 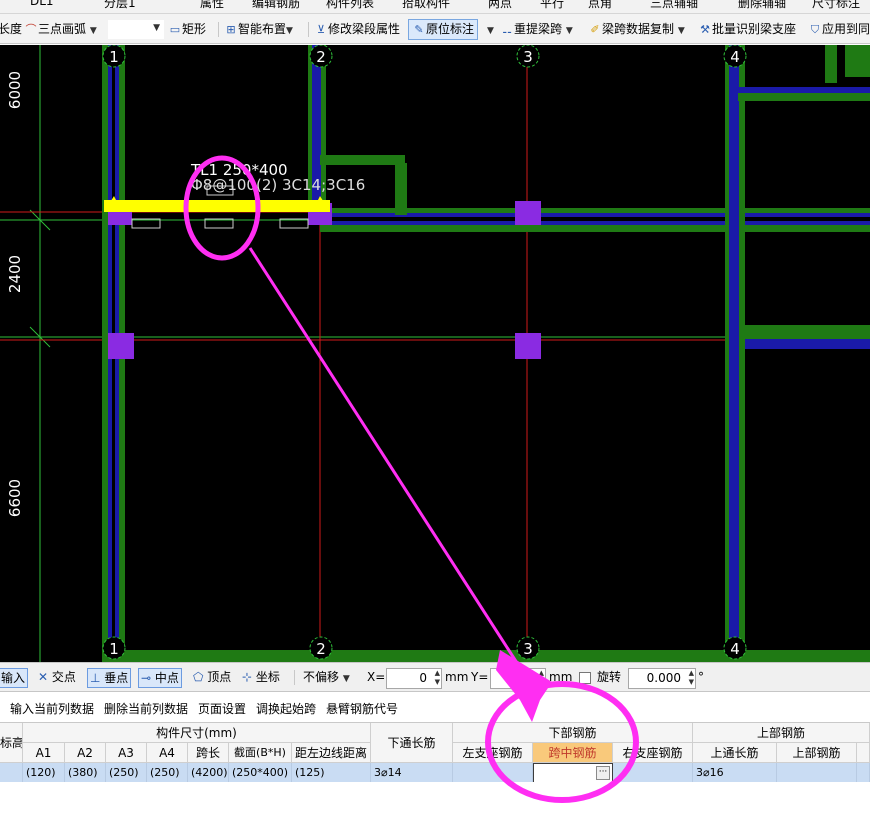 I want to click on copy-span-data-button: ✐ 梁跨数据复制 ▼, so click(x=636, y=29).